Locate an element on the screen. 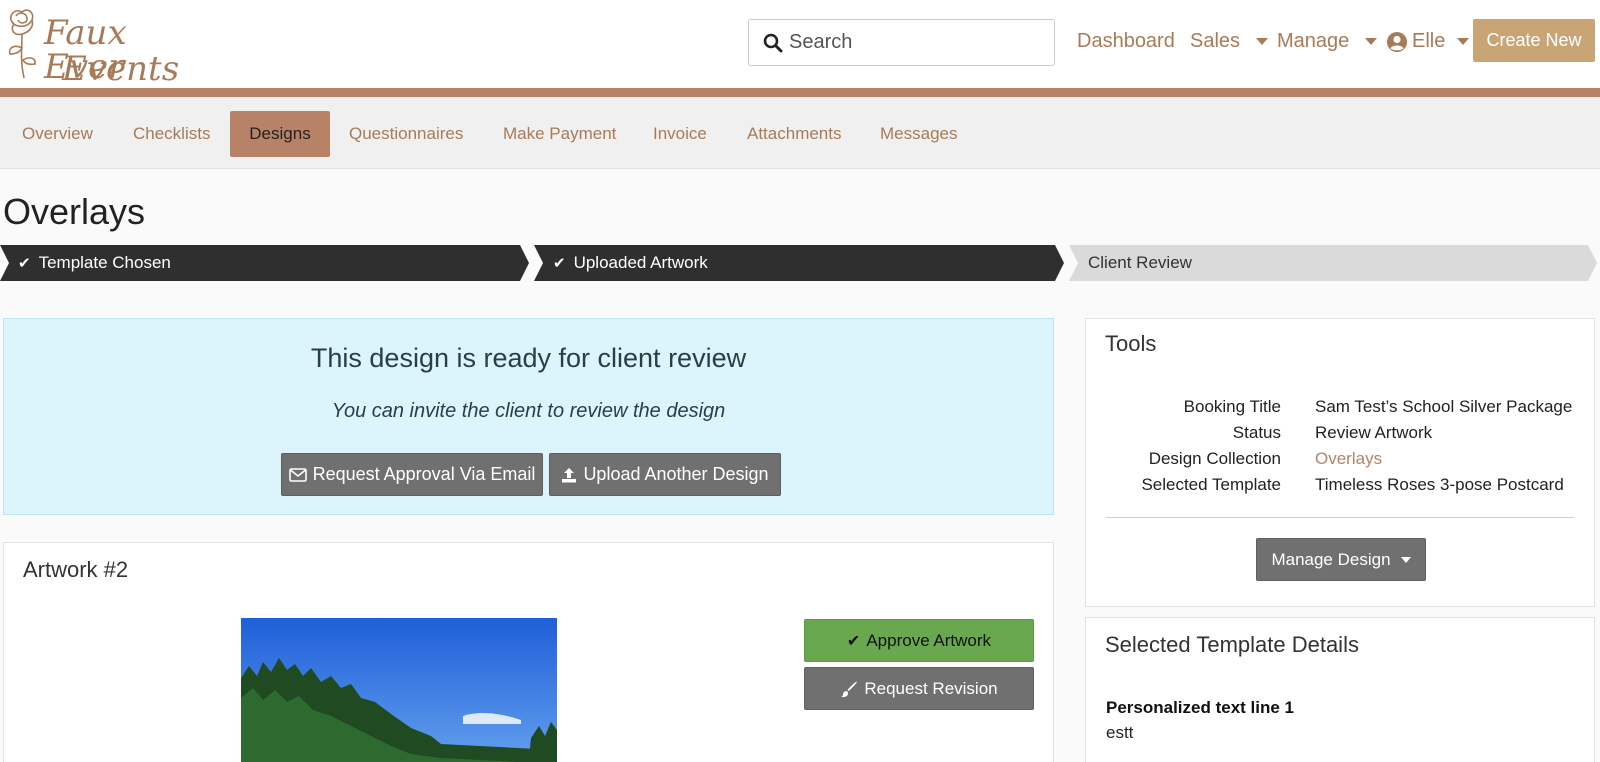 The width and height of the screenshot is (1600, 762). design-collection-label: Design Collection is located at coordinates (1214, 458).